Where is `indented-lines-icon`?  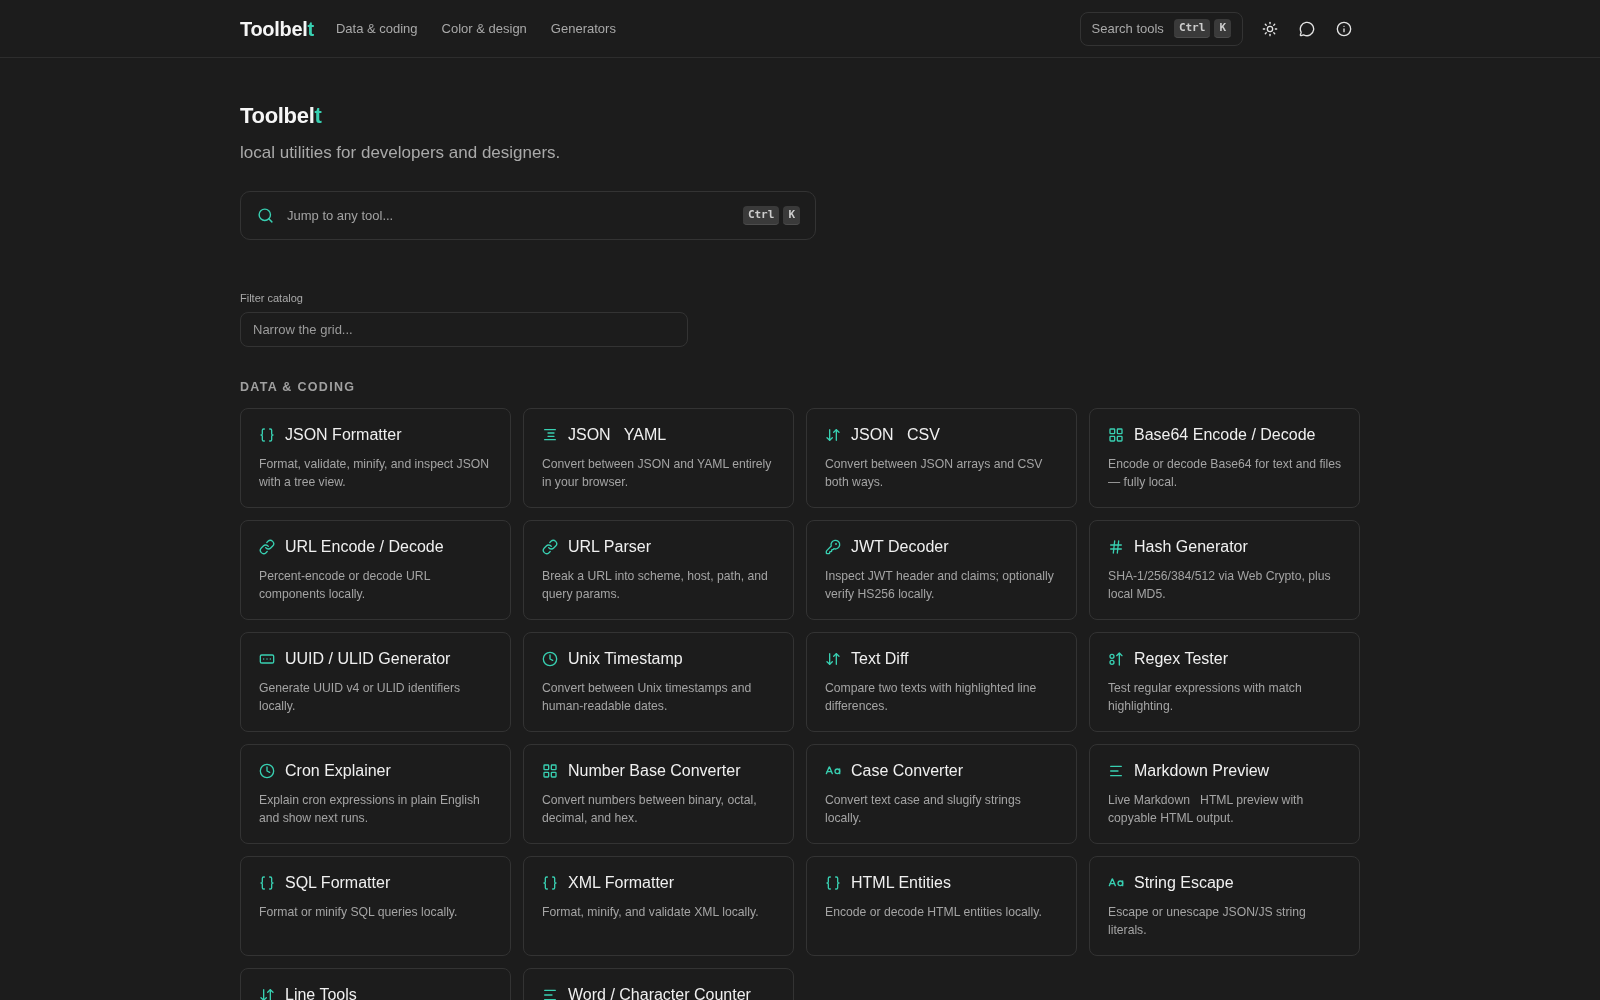
indented-lines-icon is located at coordinates (550, 435).